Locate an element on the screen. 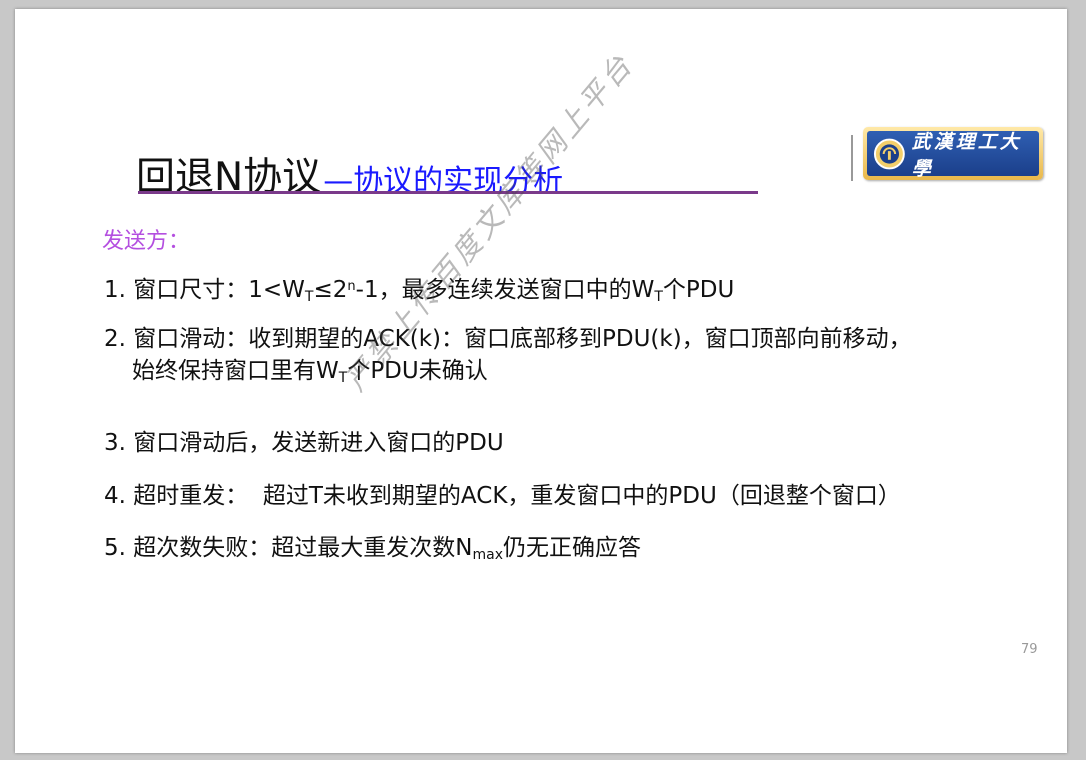 This screenshot has width=1086, height=760. list-item-5: 5. 超次数失败：超过最大重发次数Nmax仍无正确应答 is located at coordinates (372, 551).